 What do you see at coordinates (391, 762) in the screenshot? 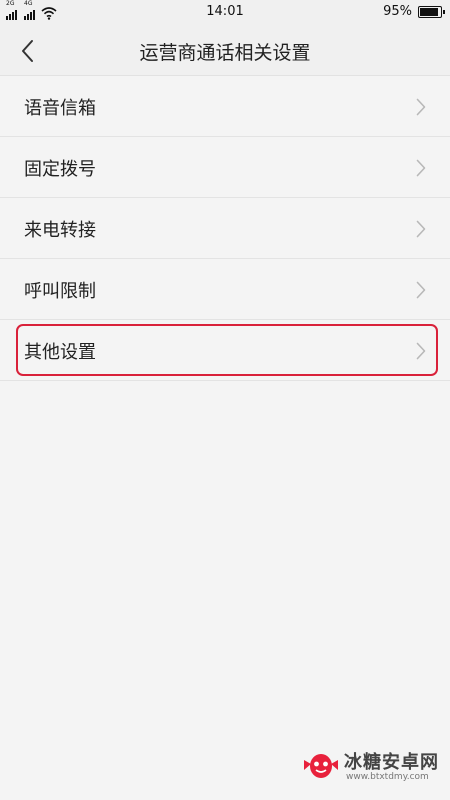
I see `watermark-name: 冰糖安卓网` at bounding box center [391, 762].